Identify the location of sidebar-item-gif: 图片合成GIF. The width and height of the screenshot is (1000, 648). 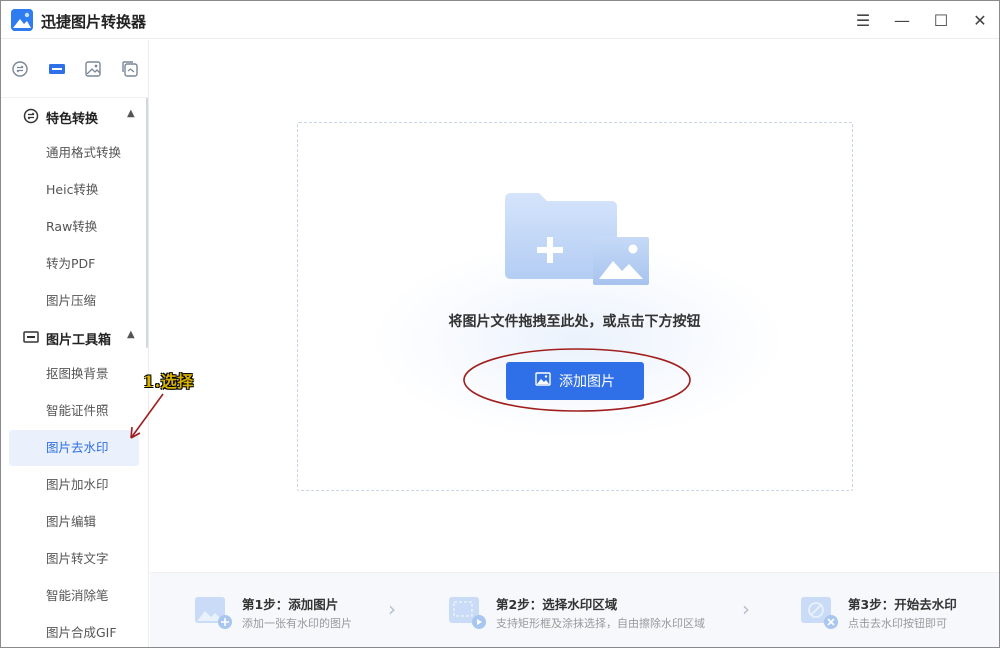
(74, 631).